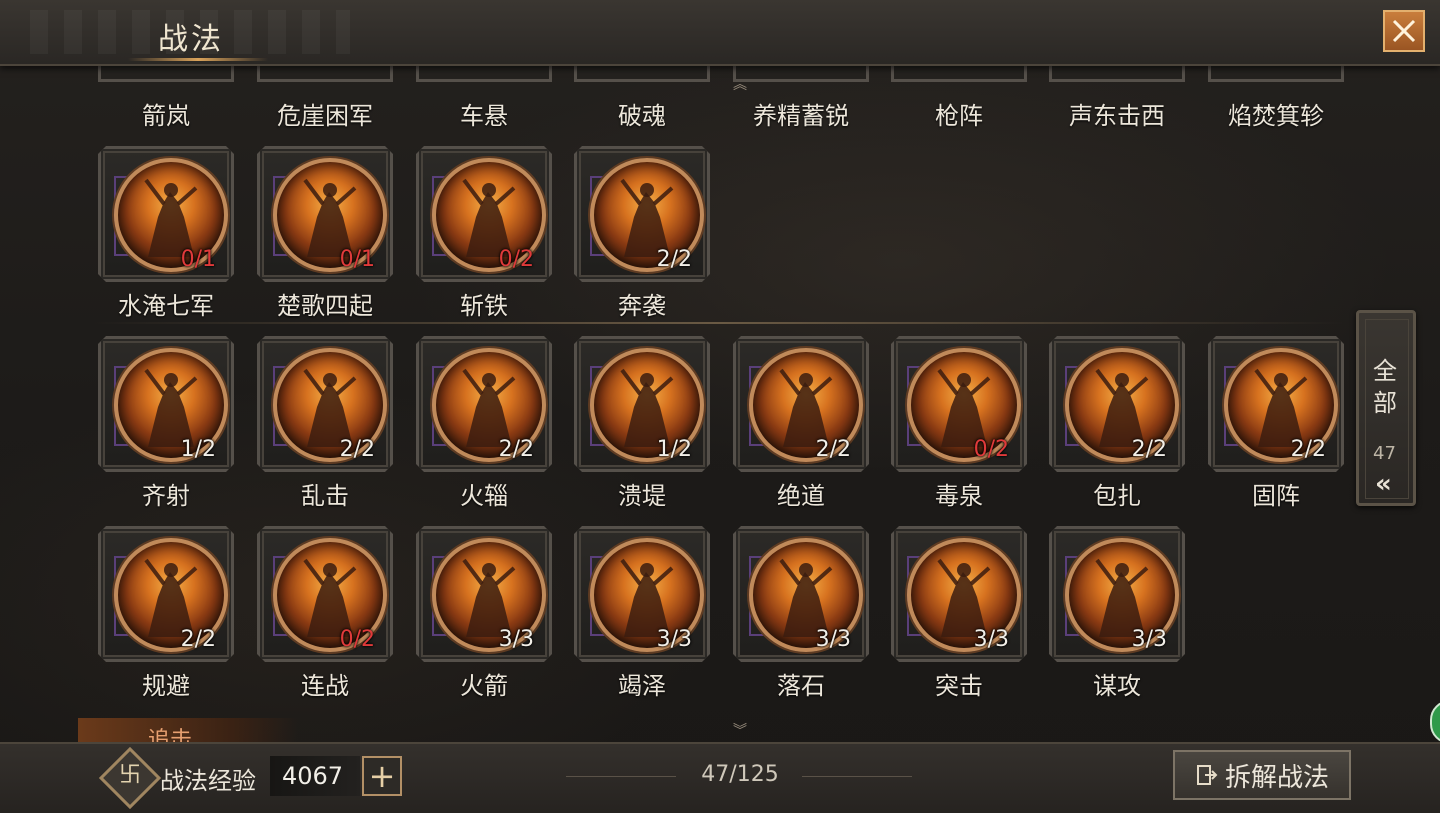  I want to click on tactic-name: 毒泉, so click(959, 496).